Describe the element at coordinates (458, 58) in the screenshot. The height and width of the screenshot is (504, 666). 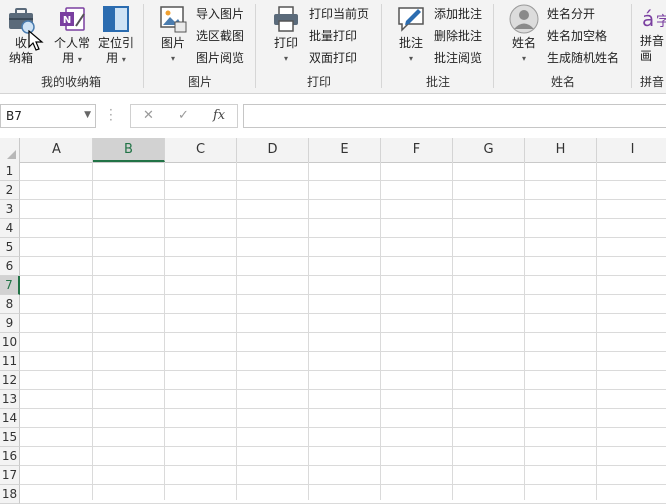
I see `review-comment-button: 批注阅览` at that location.